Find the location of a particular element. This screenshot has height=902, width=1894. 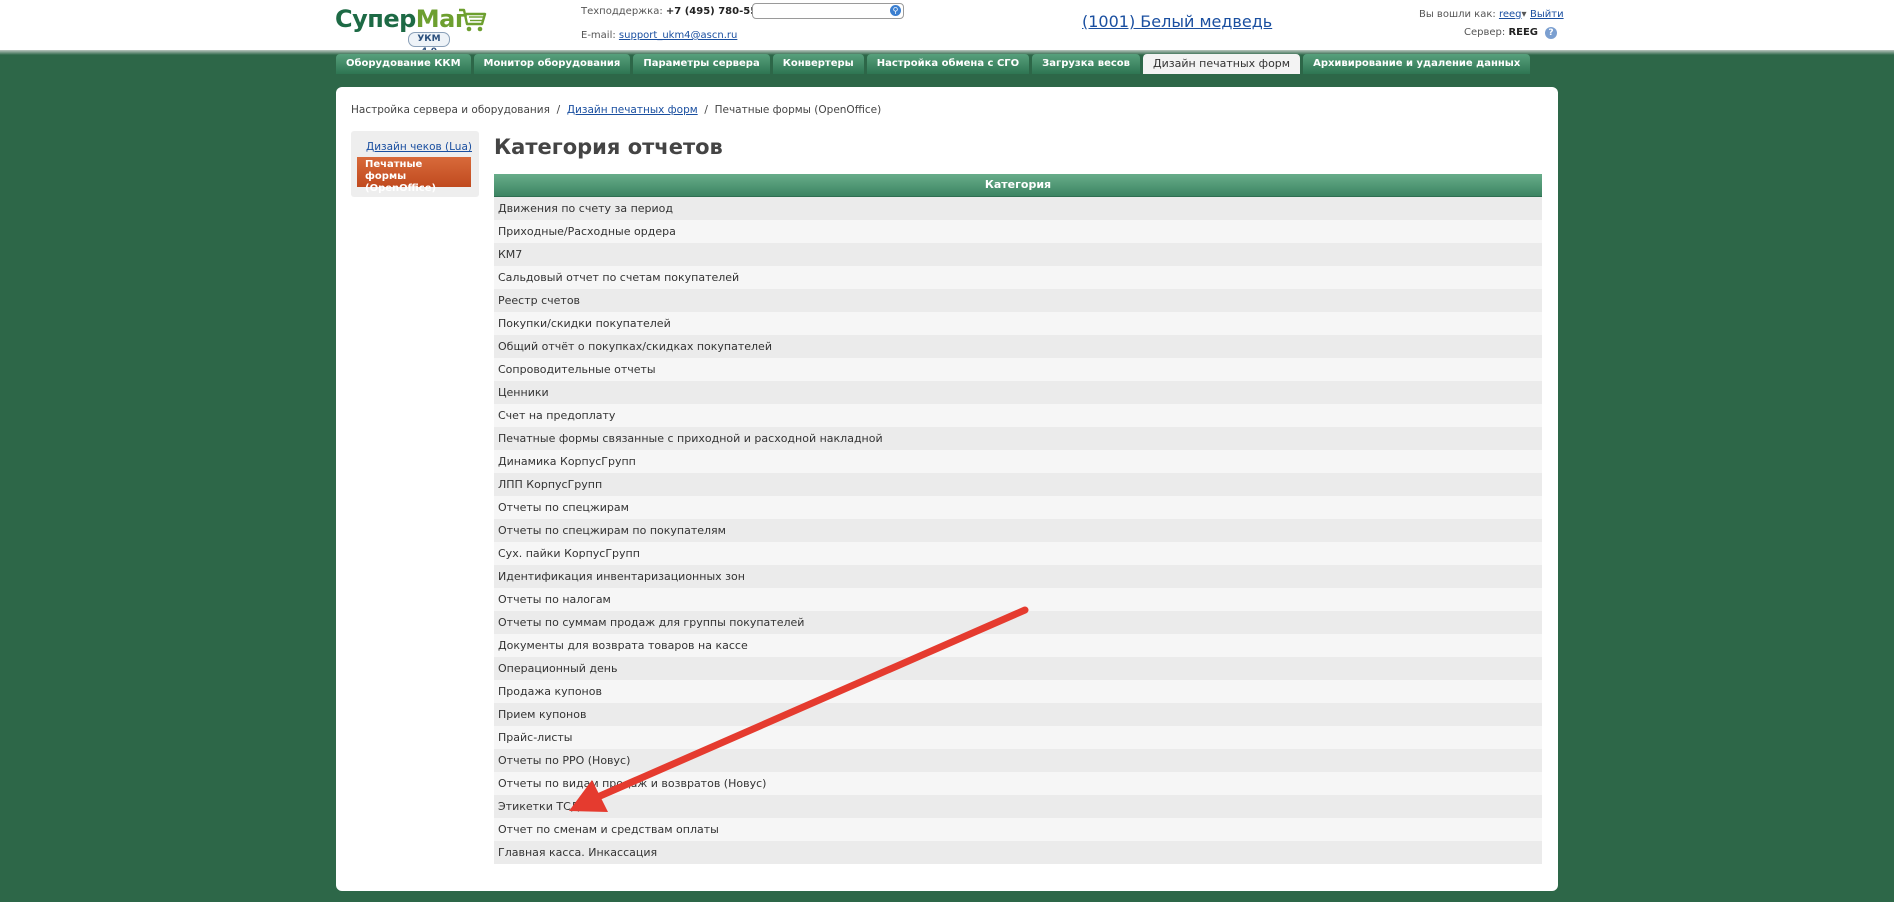

tab-archiving: Архивирование и удаление данных is located at coordinates (1417, 64).